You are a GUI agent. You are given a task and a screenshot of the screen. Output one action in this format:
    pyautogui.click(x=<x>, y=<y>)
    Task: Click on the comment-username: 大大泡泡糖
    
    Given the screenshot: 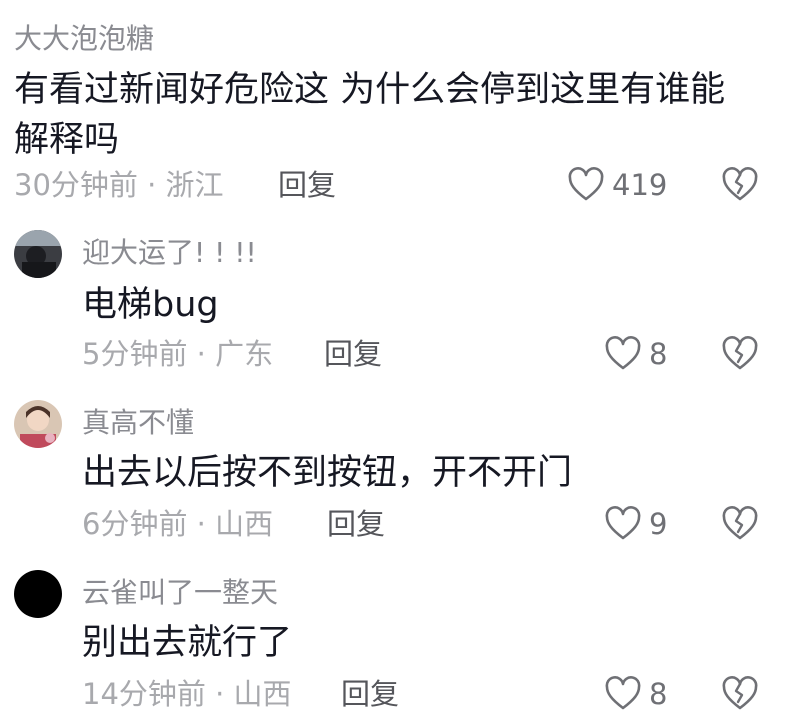 What is the action you would take?
    pyautogui.click(x=84, y=39)
    